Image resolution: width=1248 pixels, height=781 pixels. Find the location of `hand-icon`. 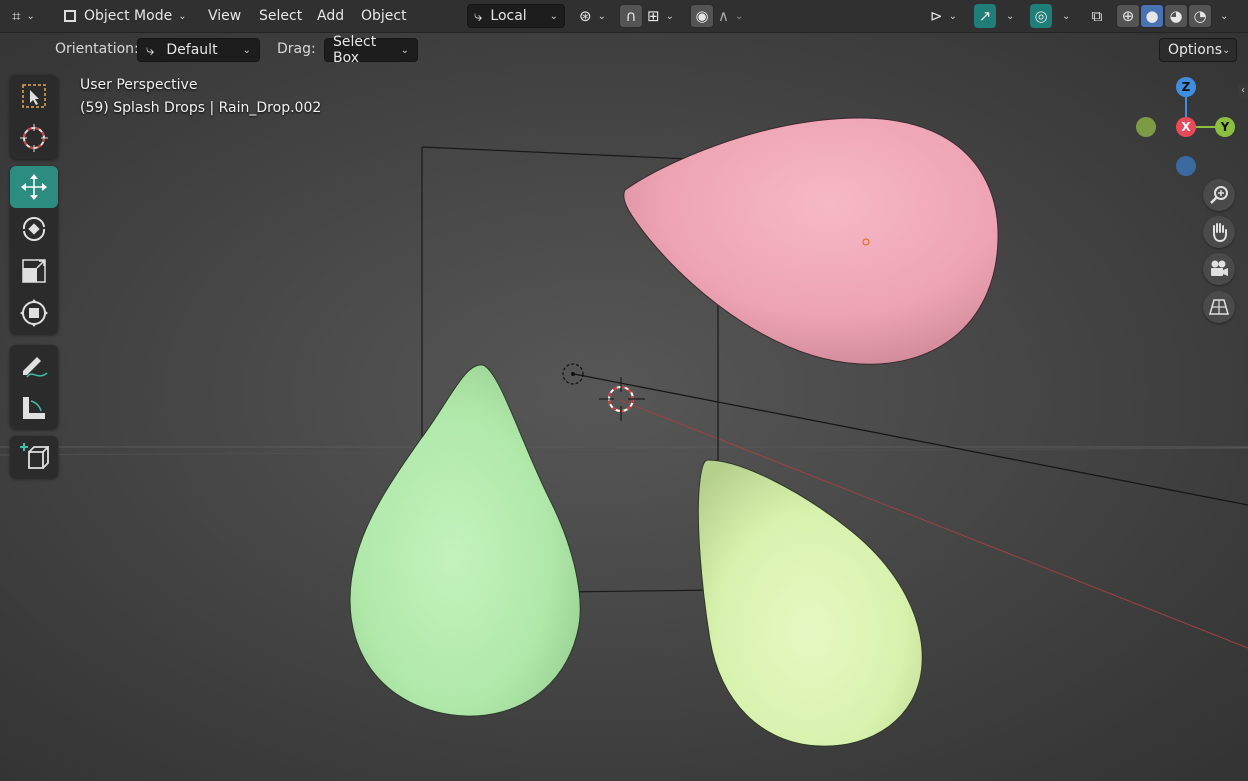

hand-icon is located at coordinates (1220, 233).